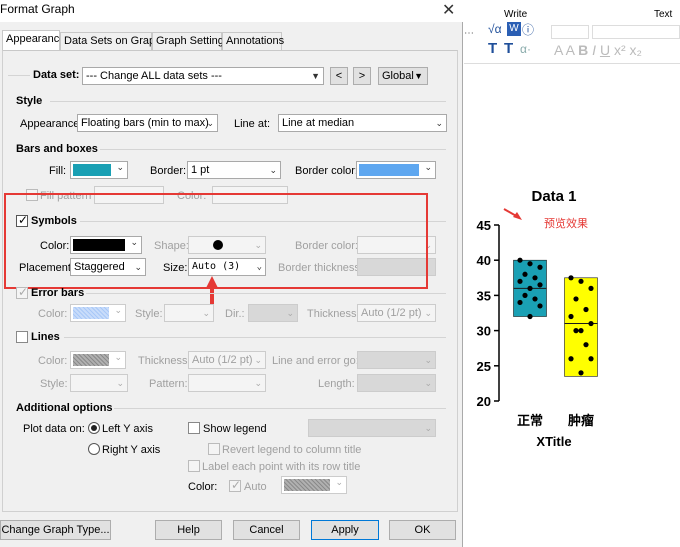 The width and height of the screenshot is (680, 547). I want to click on y-tick-label: 25, so click(484, 366).